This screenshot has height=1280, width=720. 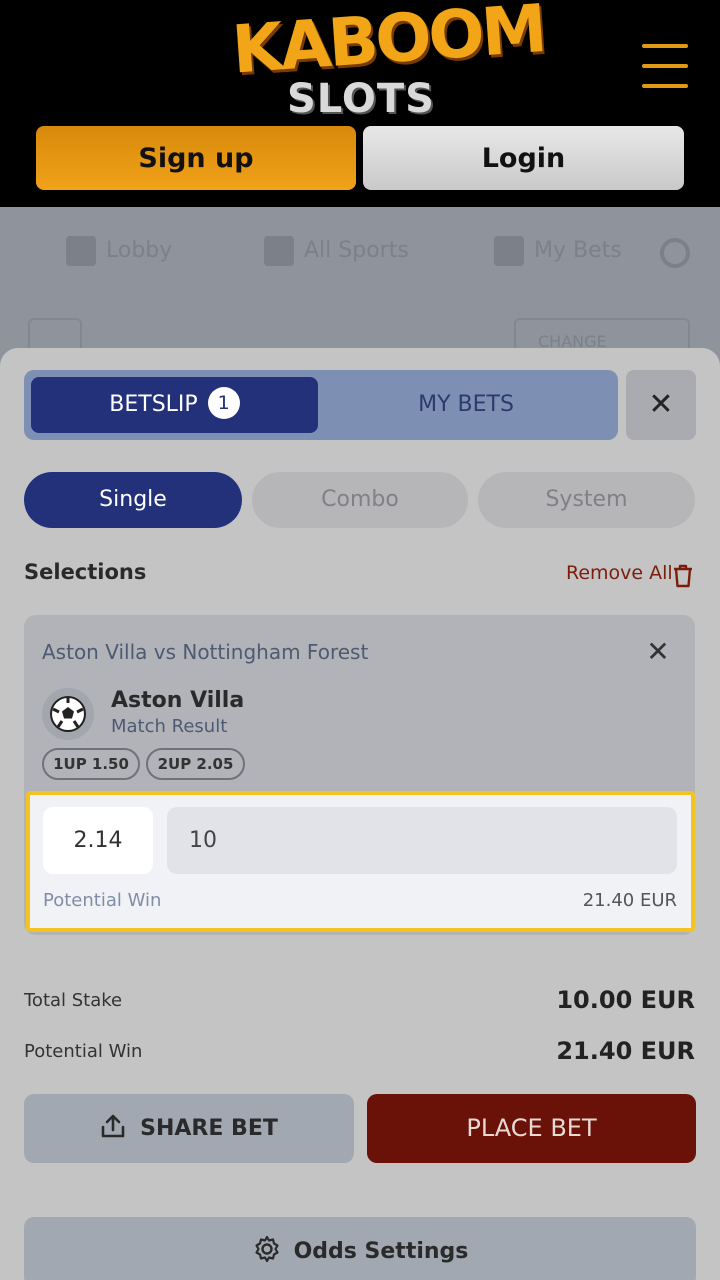 I want to click on search-icon, so click(x=675, y=253).